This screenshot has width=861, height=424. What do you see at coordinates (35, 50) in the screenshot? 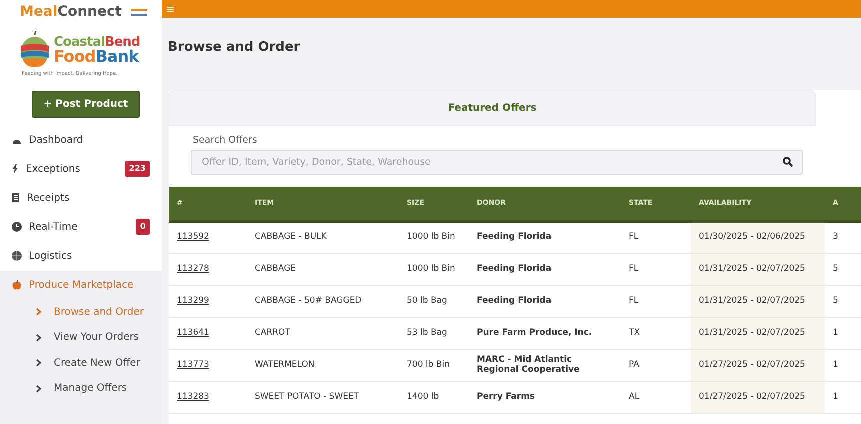
I see `apple-logo-icon` at bounding box center [35, 50].